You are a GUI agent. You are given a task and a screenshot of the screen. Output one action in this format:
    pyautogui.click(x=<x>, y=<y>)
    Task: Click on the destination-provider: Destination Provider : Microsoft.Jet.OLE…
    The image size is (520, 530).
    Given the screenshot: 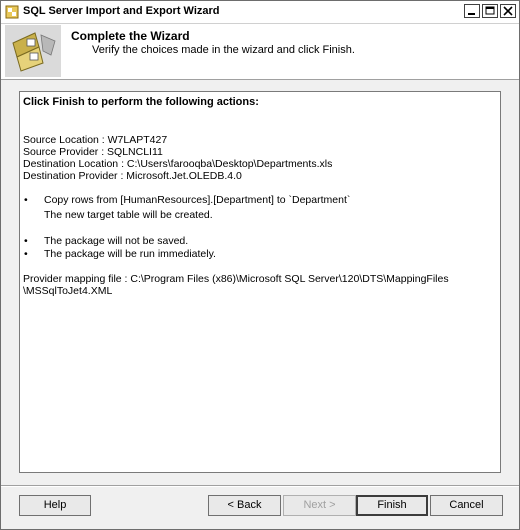 What is the action you would take?
    pyautogui.click(x=132, y=176)
    